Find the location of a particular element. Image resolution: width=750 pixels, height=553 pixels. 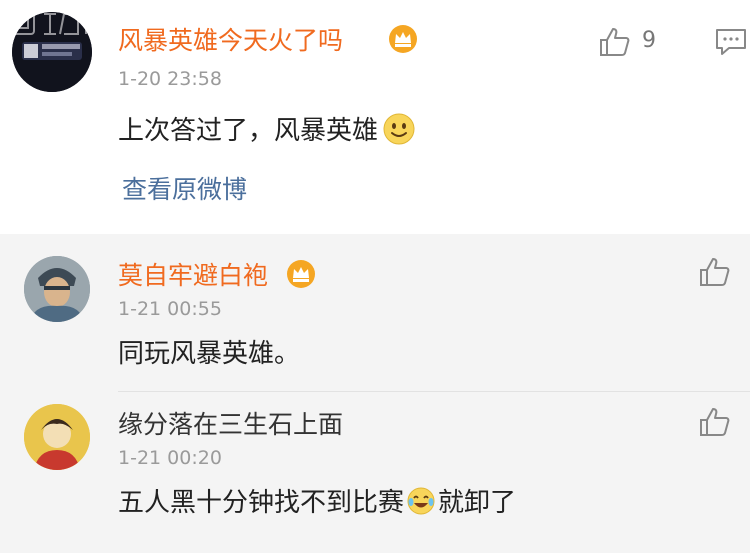

reply-text: 五人黑十分钟找不到比赛 就卸了 is located at coordinates (317, 503).